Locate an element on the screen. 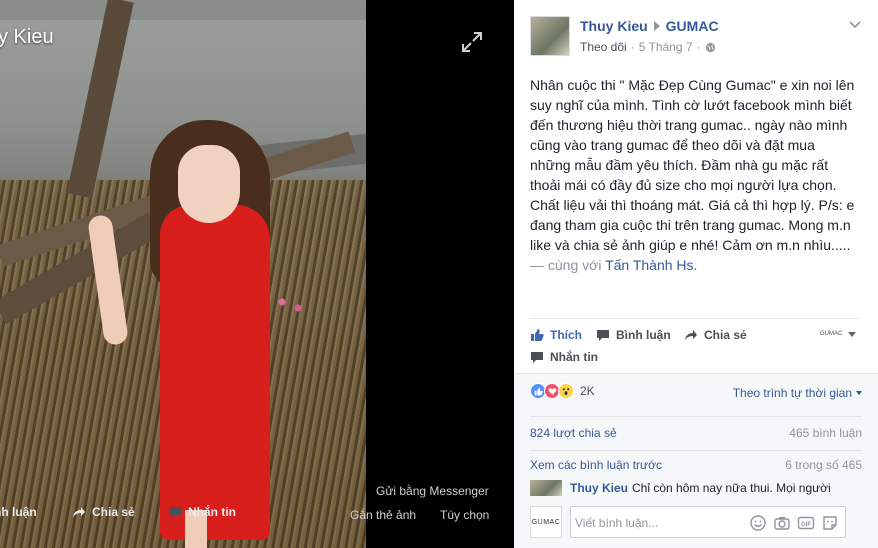  emoji-icon is located at coordinates (758, 523).